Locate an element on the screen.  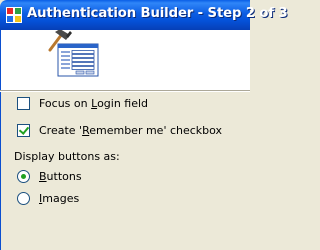
focus-login-checkbox-row: Focus on Login field is located at coordinates (82, 103).